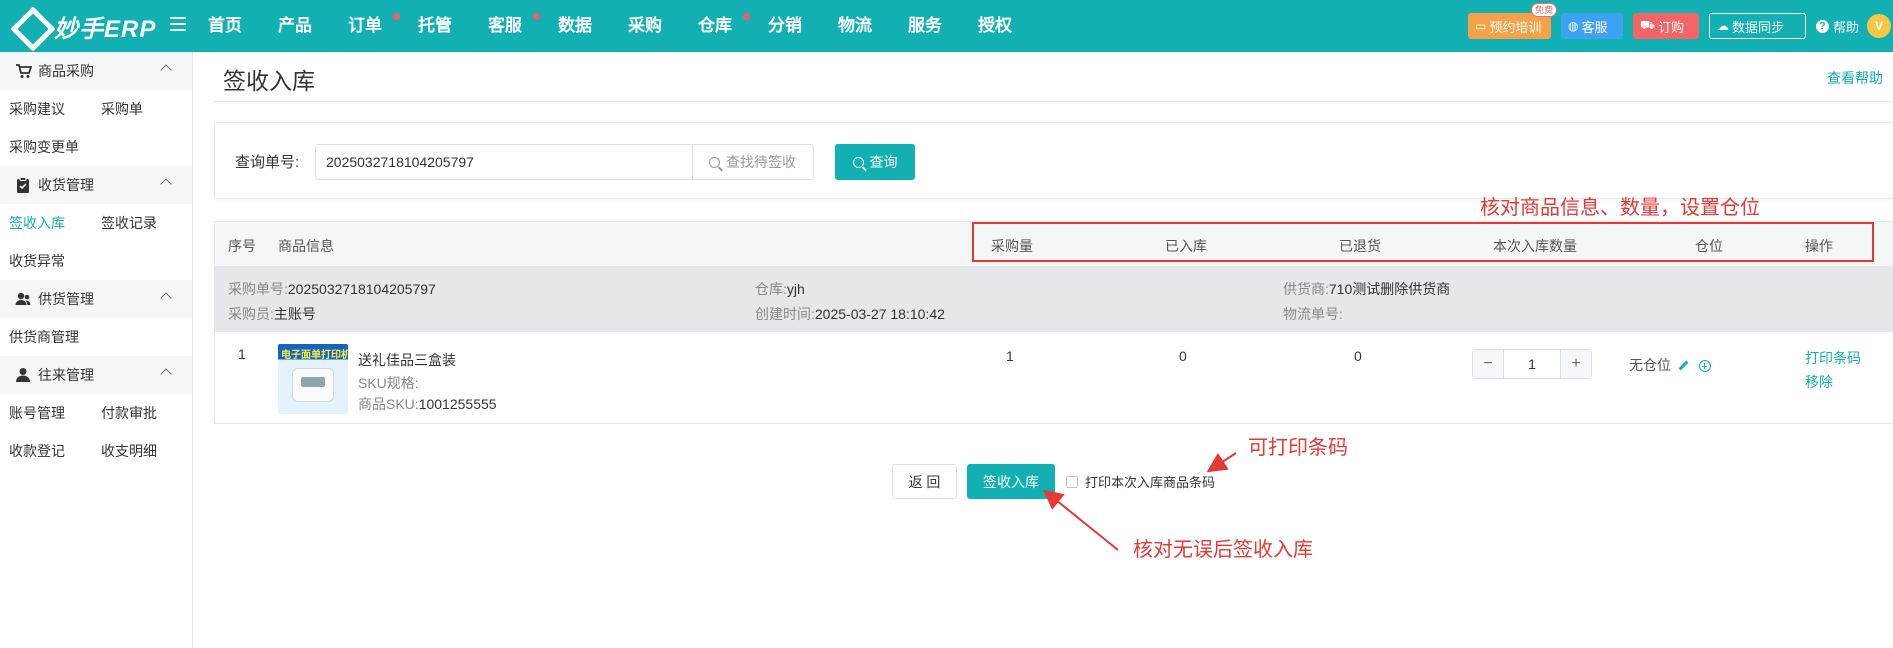  I want to click on nav-product: 产品, so click(313, 26).